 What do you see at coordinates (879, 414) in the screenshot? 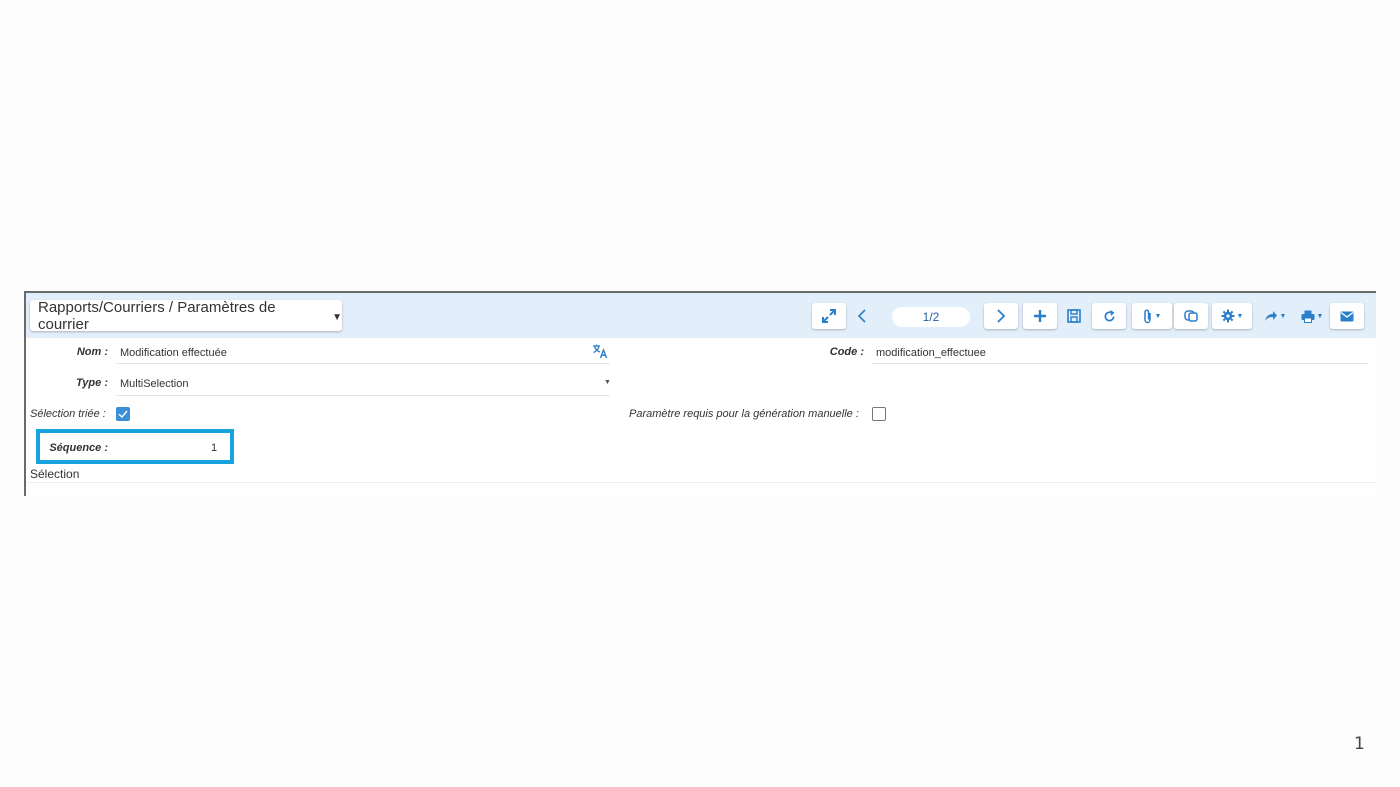
I see `parametre-requis-checkbox` at bounding box center [879, 414].